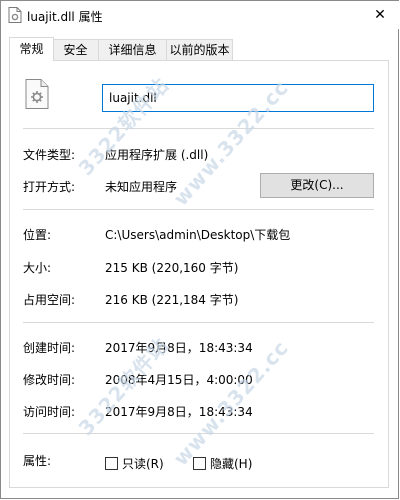 The image size is (400, 500). What do you see at coordinates (49, 187) in the screenshot?
I see `open-with-label: 打开方式:` at bounding box center [49, 187].